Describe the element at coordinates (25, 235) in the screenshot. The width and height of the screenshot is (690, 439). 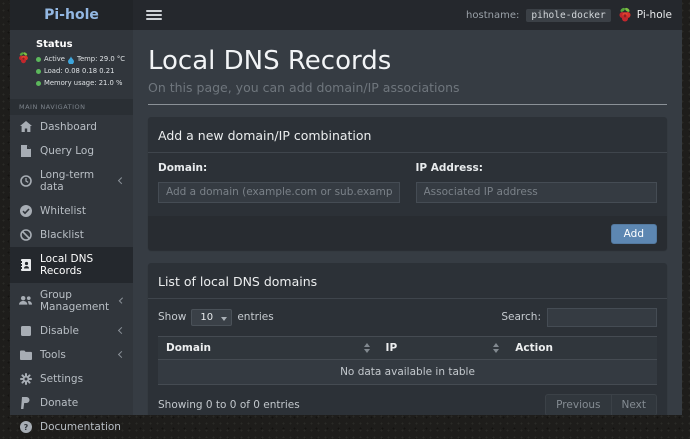
I see `ban-icon` at that location.